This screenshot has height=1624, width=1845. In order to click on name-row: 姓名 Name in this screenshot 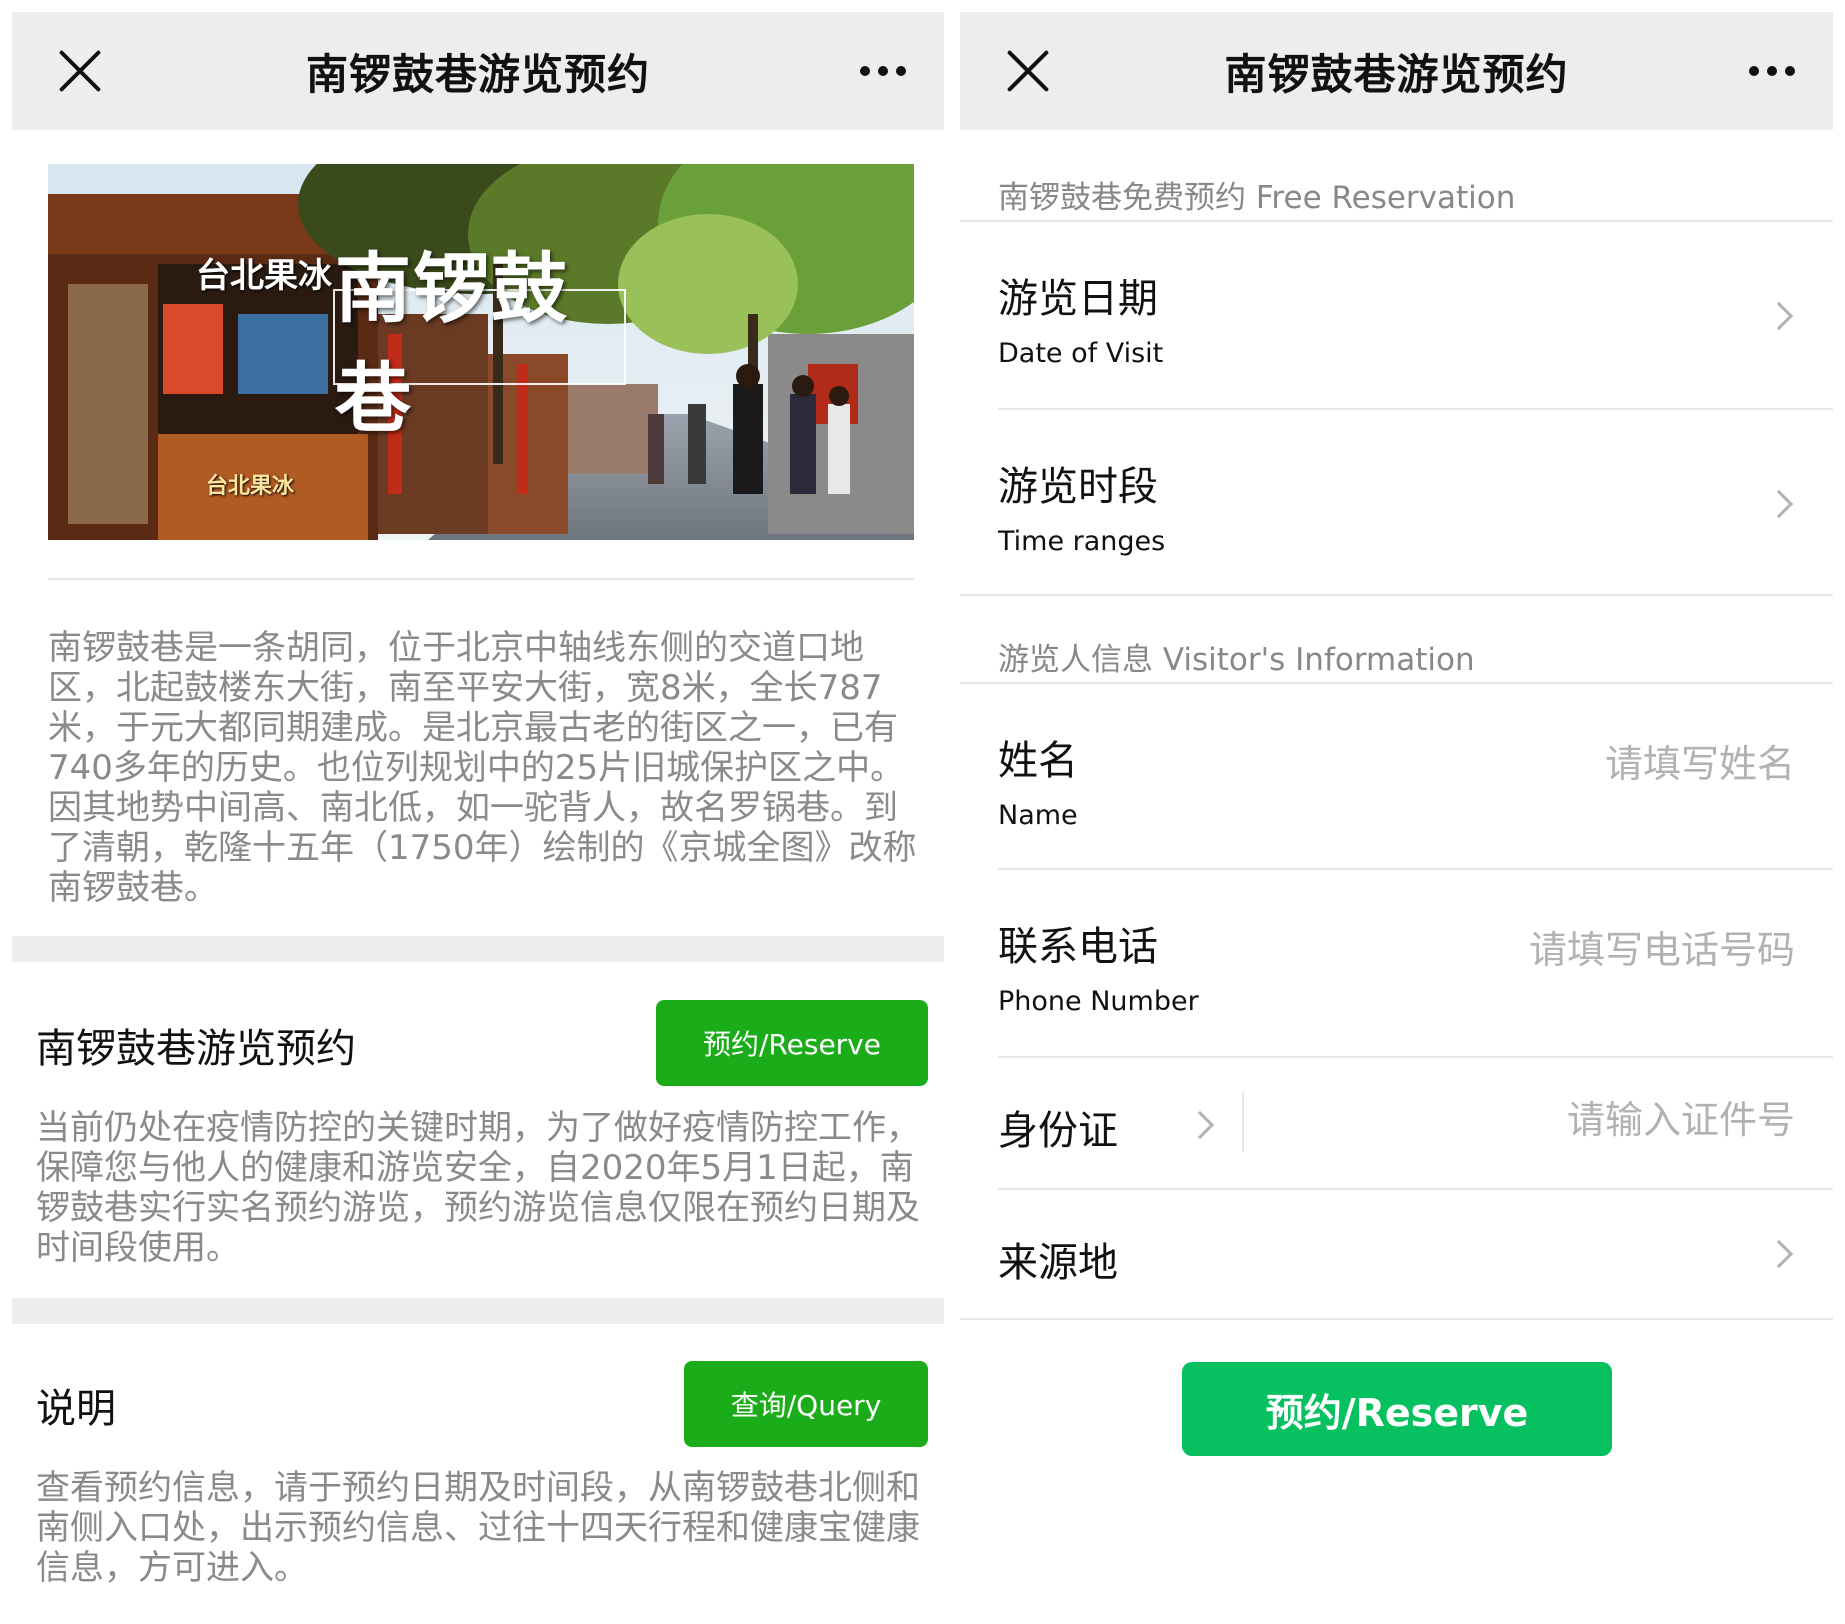, I will do `click(1396, 776)`.